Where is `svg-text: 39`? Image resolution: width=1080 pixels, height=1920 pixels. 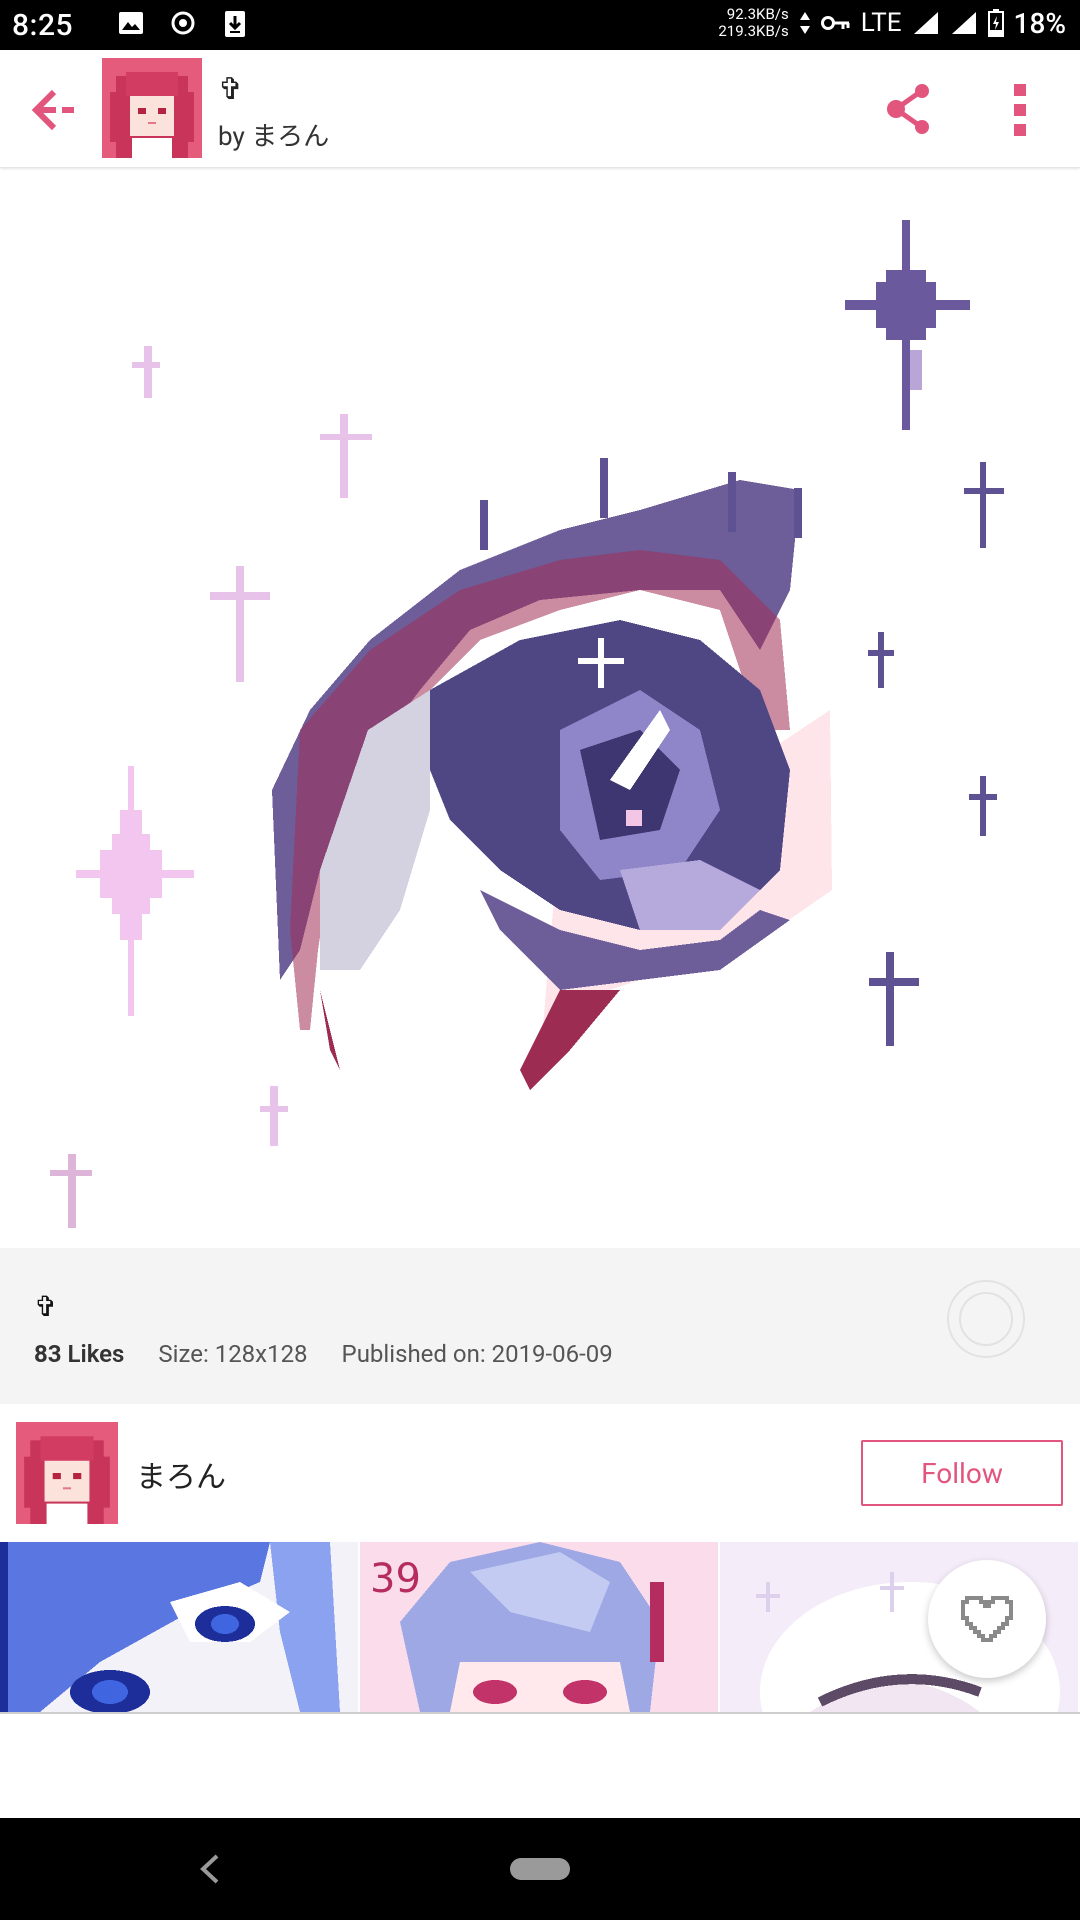
svg-text: 39 is located at coordinates (395, 1579).